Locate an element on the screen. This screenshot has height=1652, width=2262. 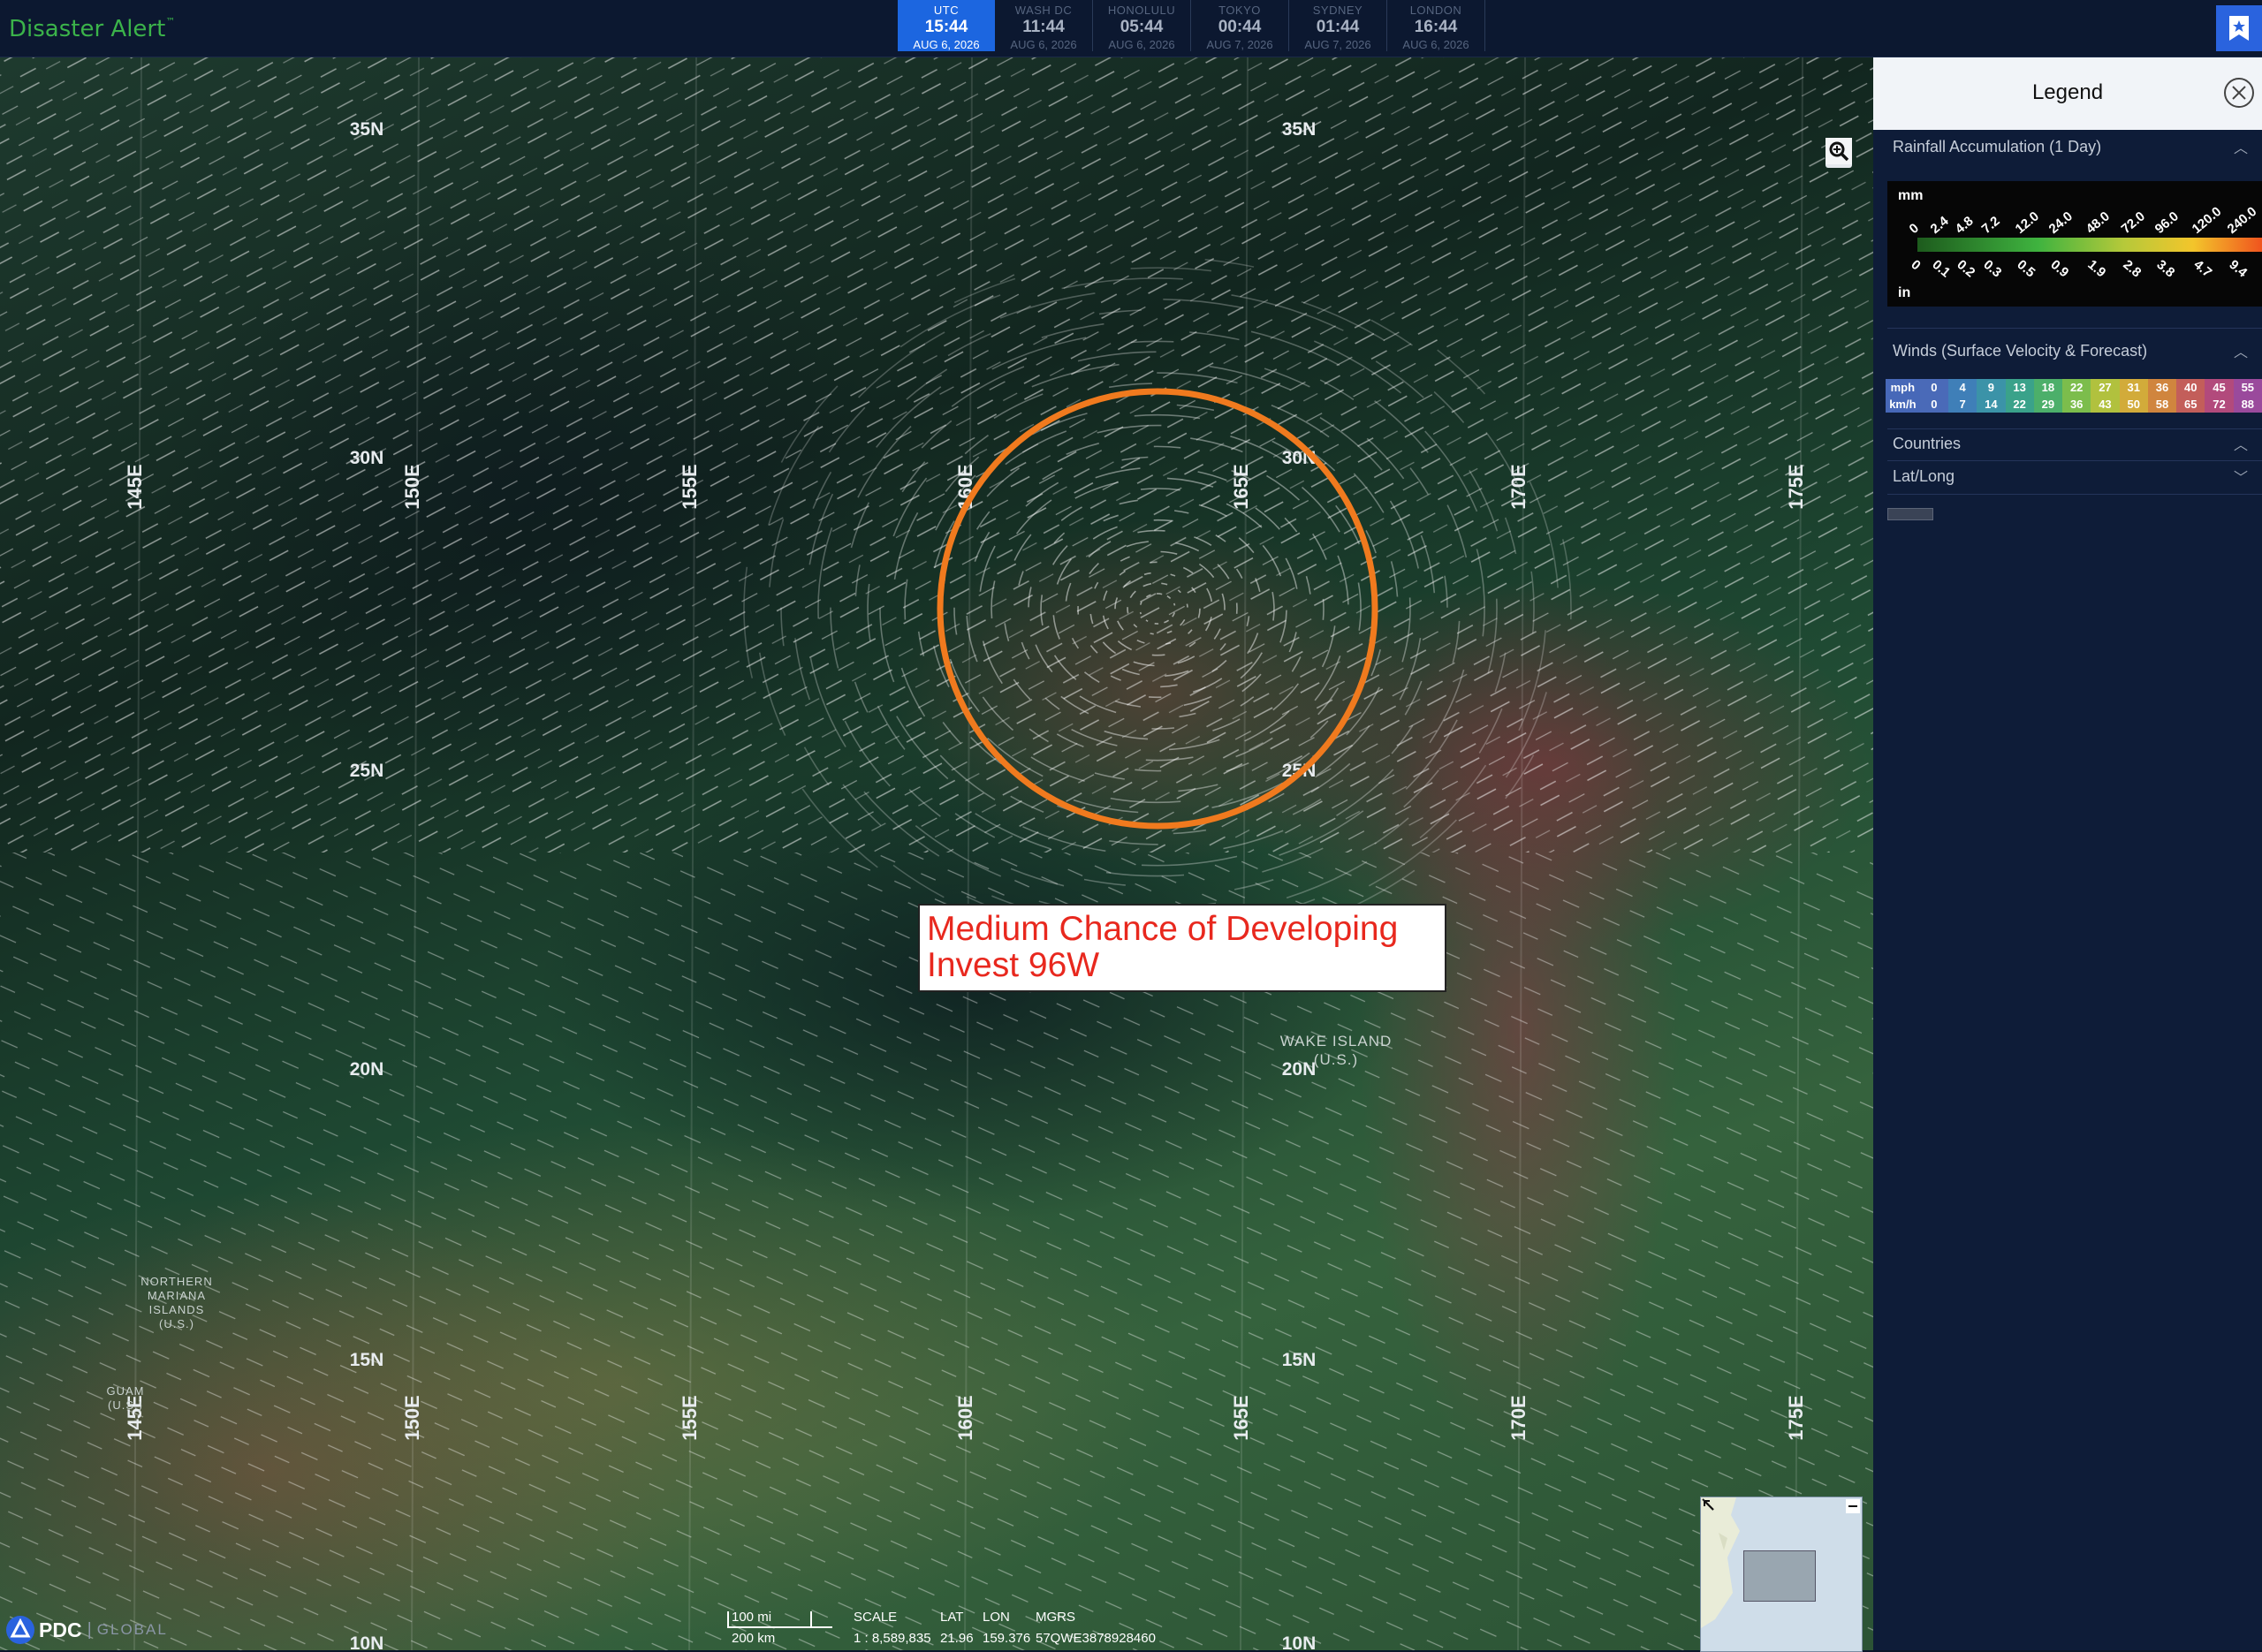
rainfall-unit-in: in is located at coordinates (1904, 293).